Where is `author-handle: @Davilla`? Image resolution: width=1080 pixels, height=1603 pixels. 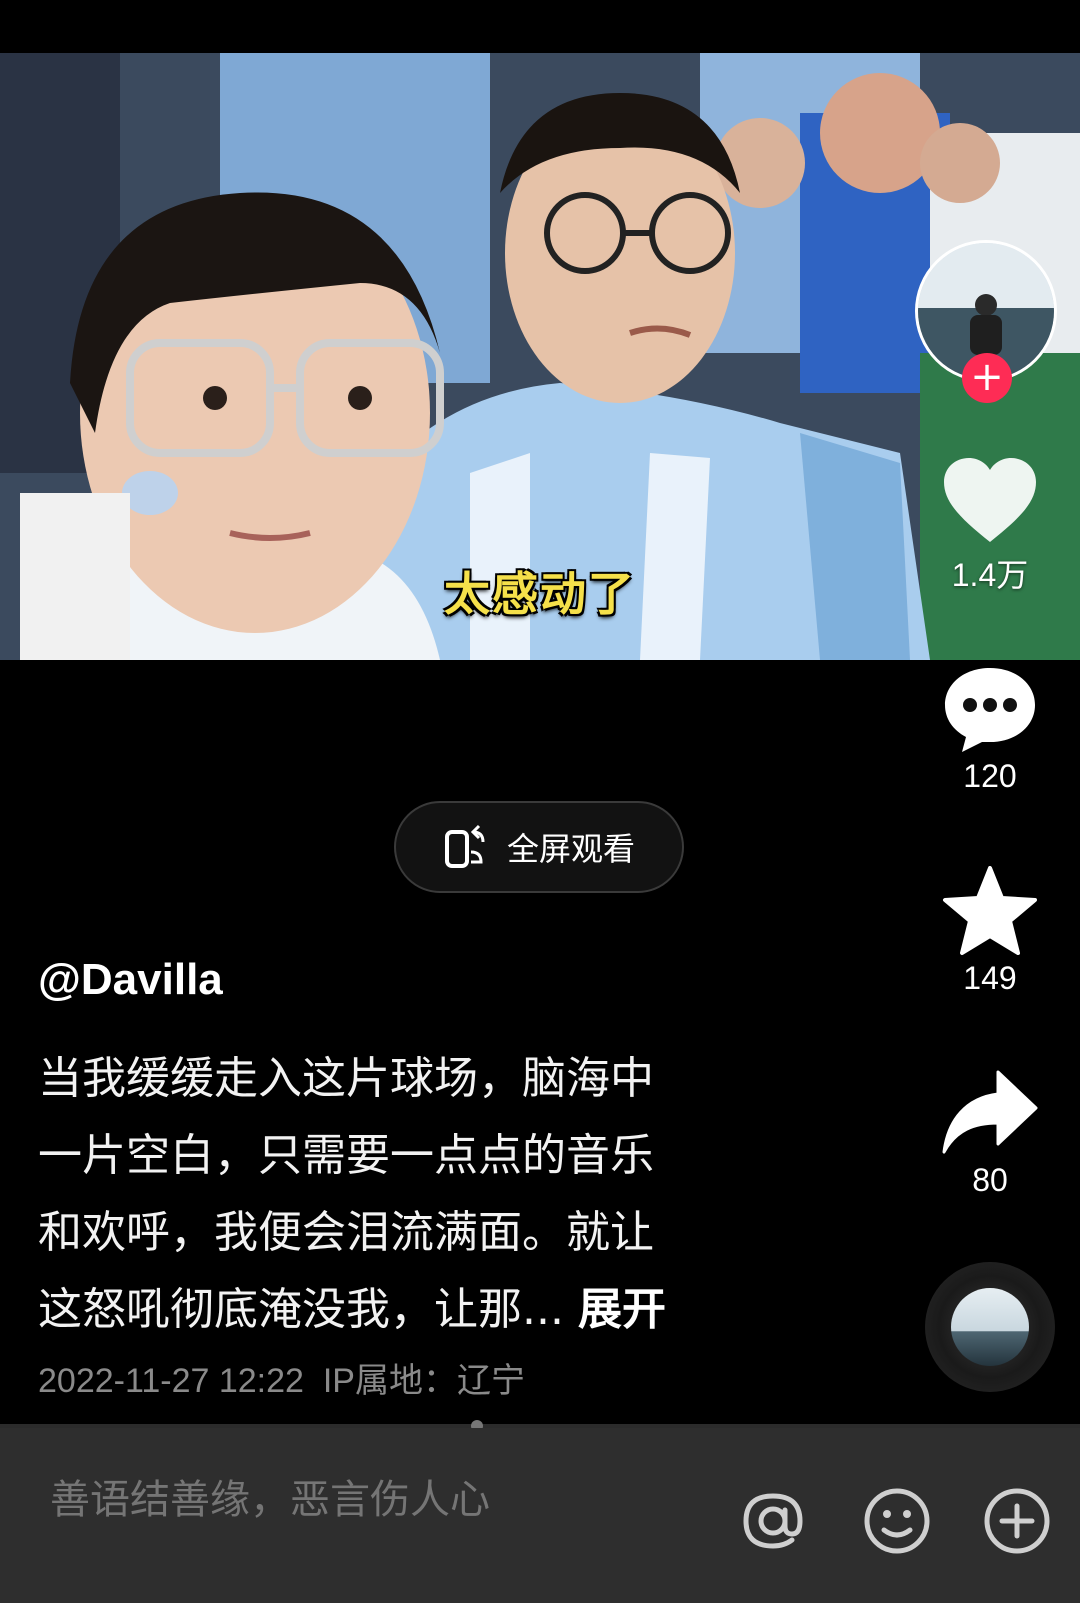
author-handle: @Davilla is located at coordinates (130, 980).